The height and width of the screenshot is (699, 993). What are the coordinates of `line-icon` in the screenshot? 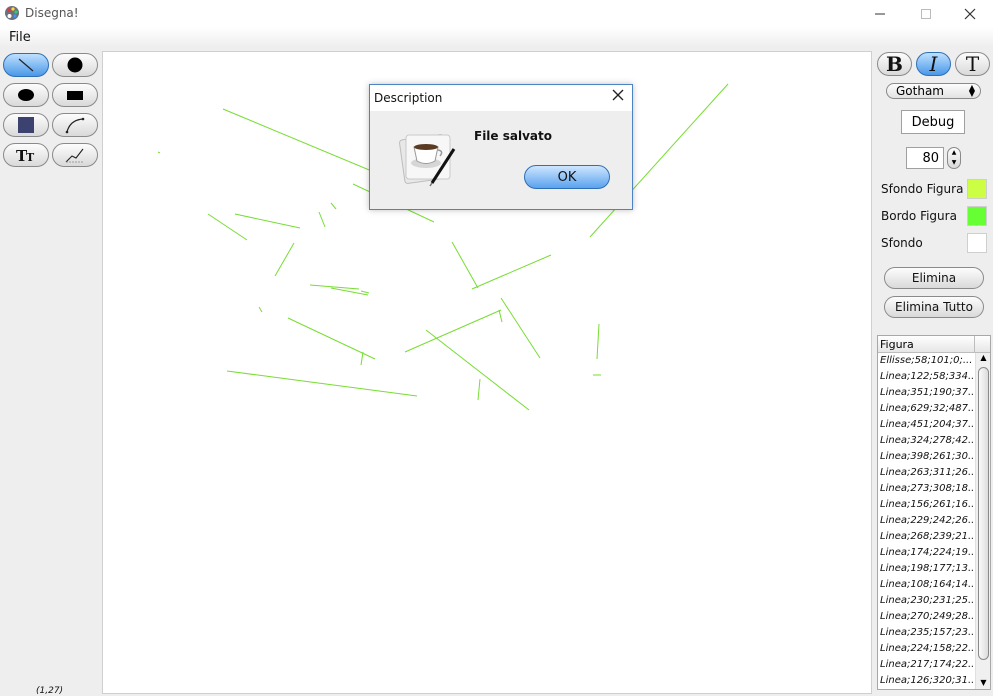 It's located at (26, 65).